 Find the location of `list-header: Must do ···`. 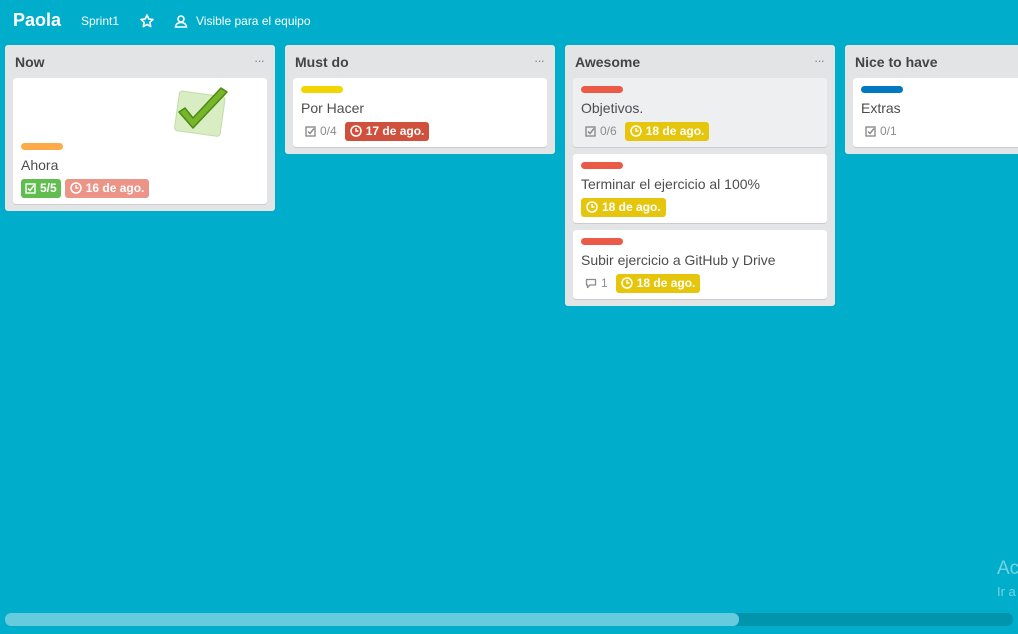

list-header: Must do ··· is located at coordinates (420, 61).